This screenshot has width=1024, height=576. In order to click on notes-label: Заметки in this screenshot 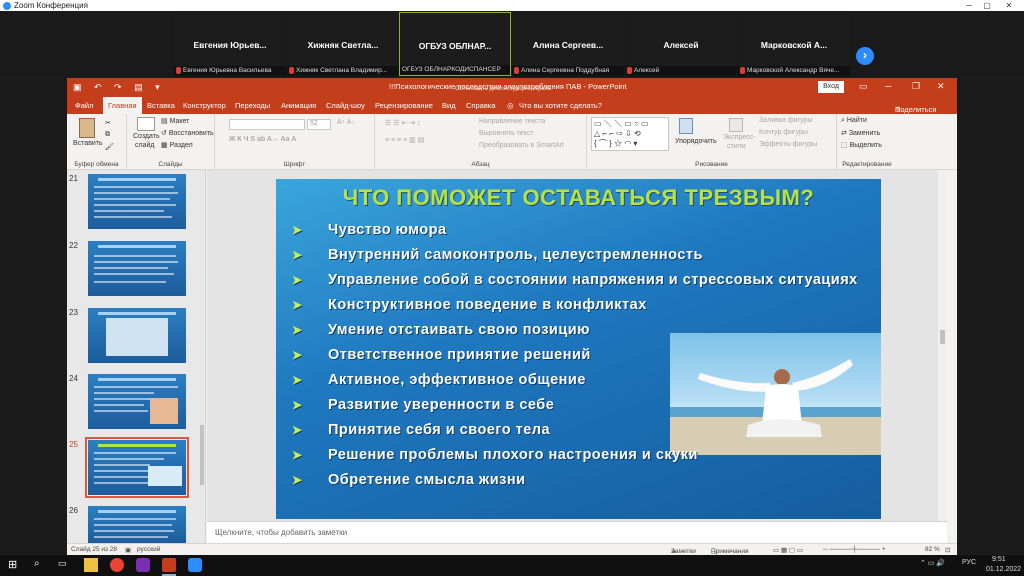, I will do `click(683, 551)`.